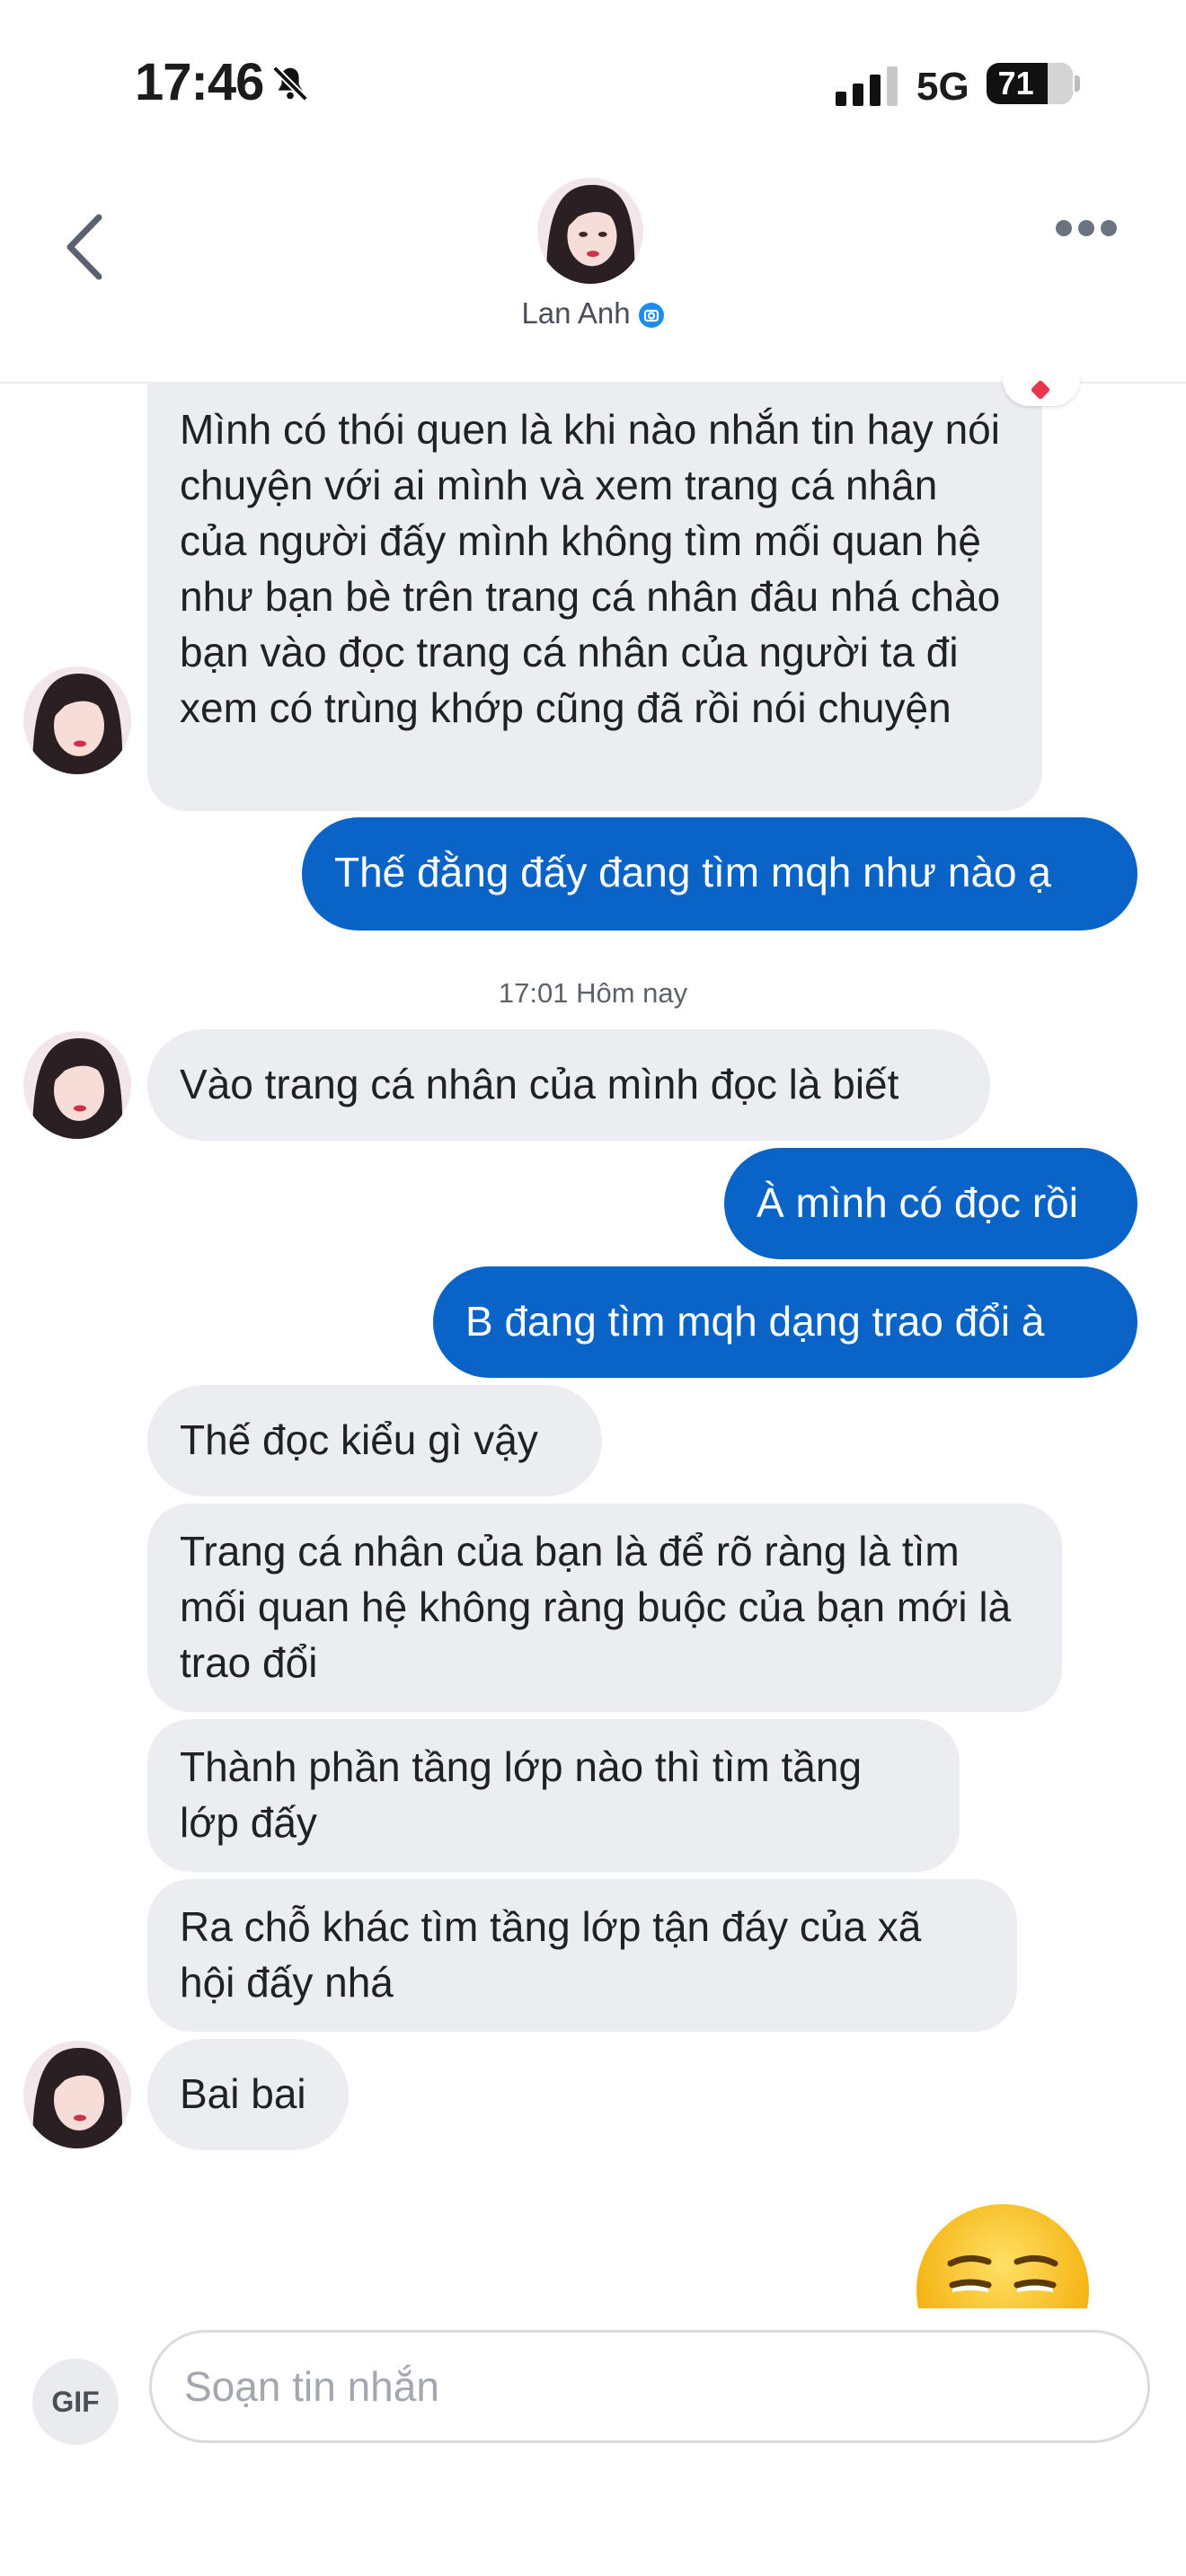 The image size is (1186, 2576). Describe the element at coordinates (1077, 83) in the screenshot. I see `battery-cap` at that location.